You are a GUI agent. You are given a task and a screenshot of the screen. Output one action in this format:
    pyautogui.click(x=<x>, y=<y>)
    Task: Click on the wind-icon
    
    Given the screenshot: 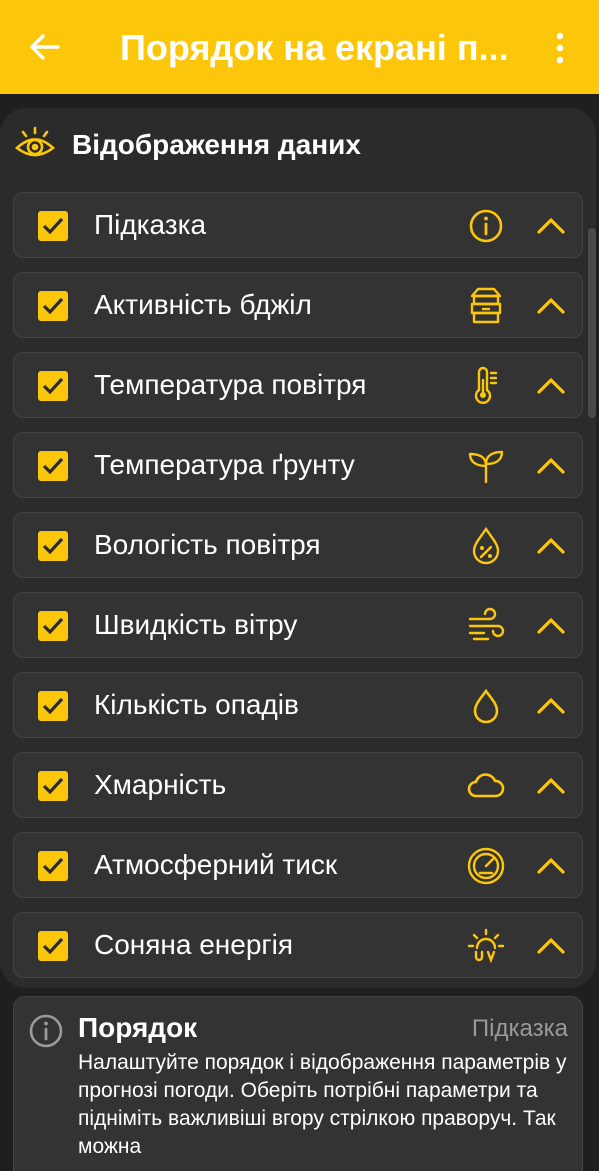 What is the action you would take?
    pyautogui.click(x=486, y=624)
    